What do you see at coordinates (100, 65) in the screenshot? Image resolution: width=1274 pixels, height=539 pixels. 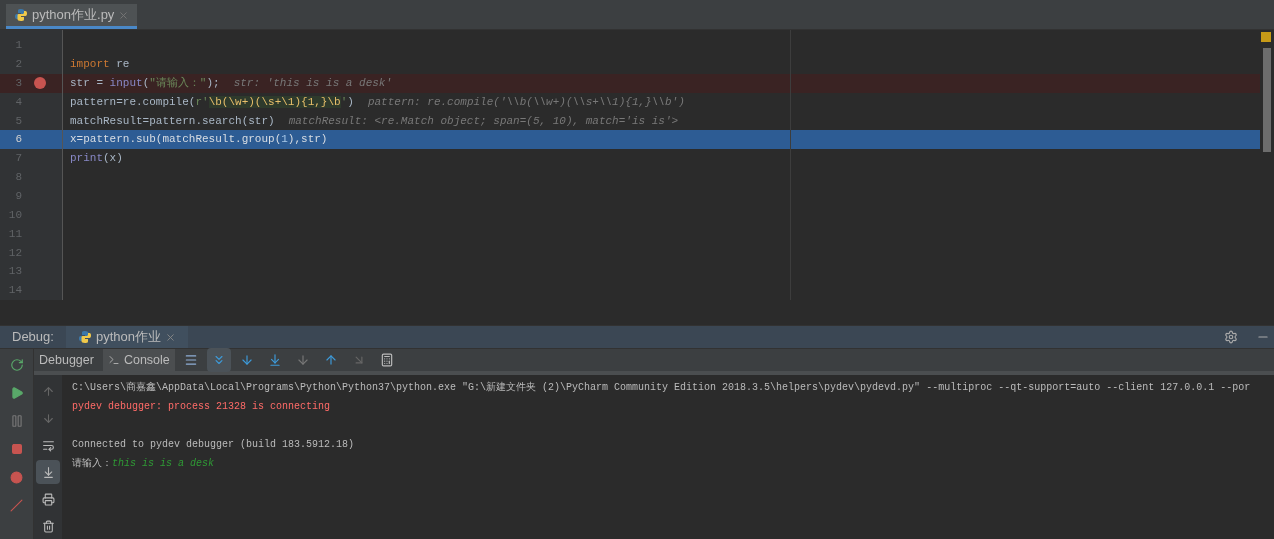 I see `code-line: import re` at bounding box center [100, 65].